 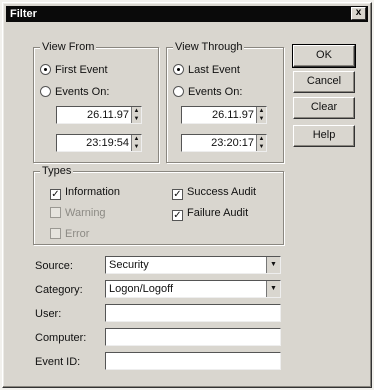 What do you see at coordinates (193, 289) in the screenshot?
I see `category-dropdown: Logon/Logoff ▼` at bounding box center [193, 289].